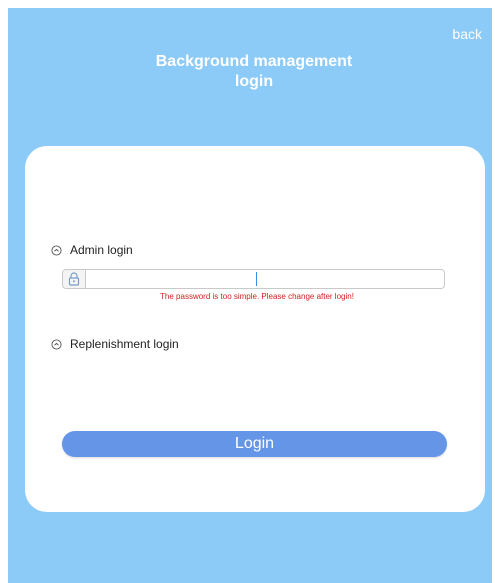  I want to click on text-caret, so click(256, 279).